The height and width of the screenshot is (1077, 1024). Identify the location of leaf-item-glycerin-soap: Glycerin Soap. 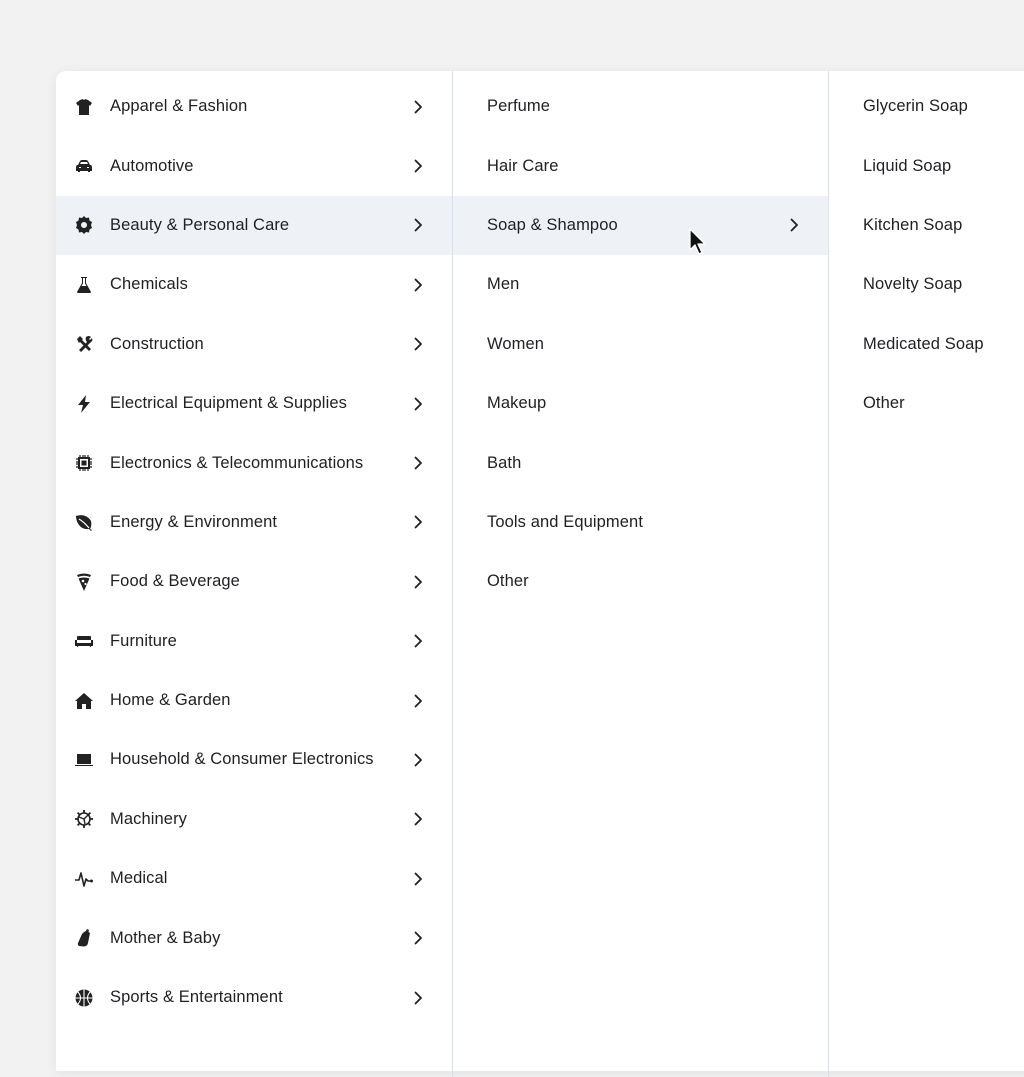
(926, 106).